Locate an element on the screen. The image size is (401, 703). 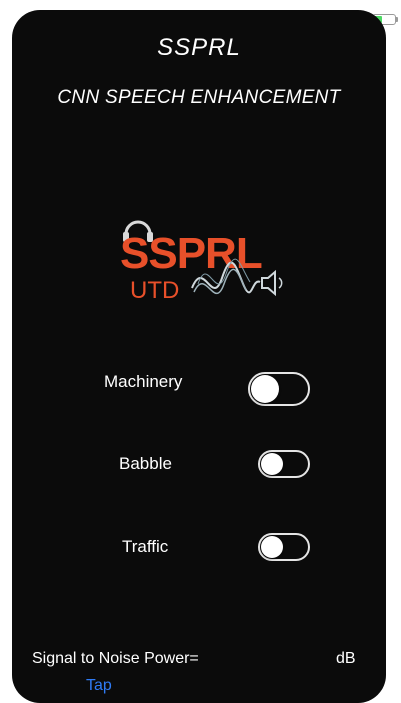
tap-button: Tap is located at coordinates (99, 686).